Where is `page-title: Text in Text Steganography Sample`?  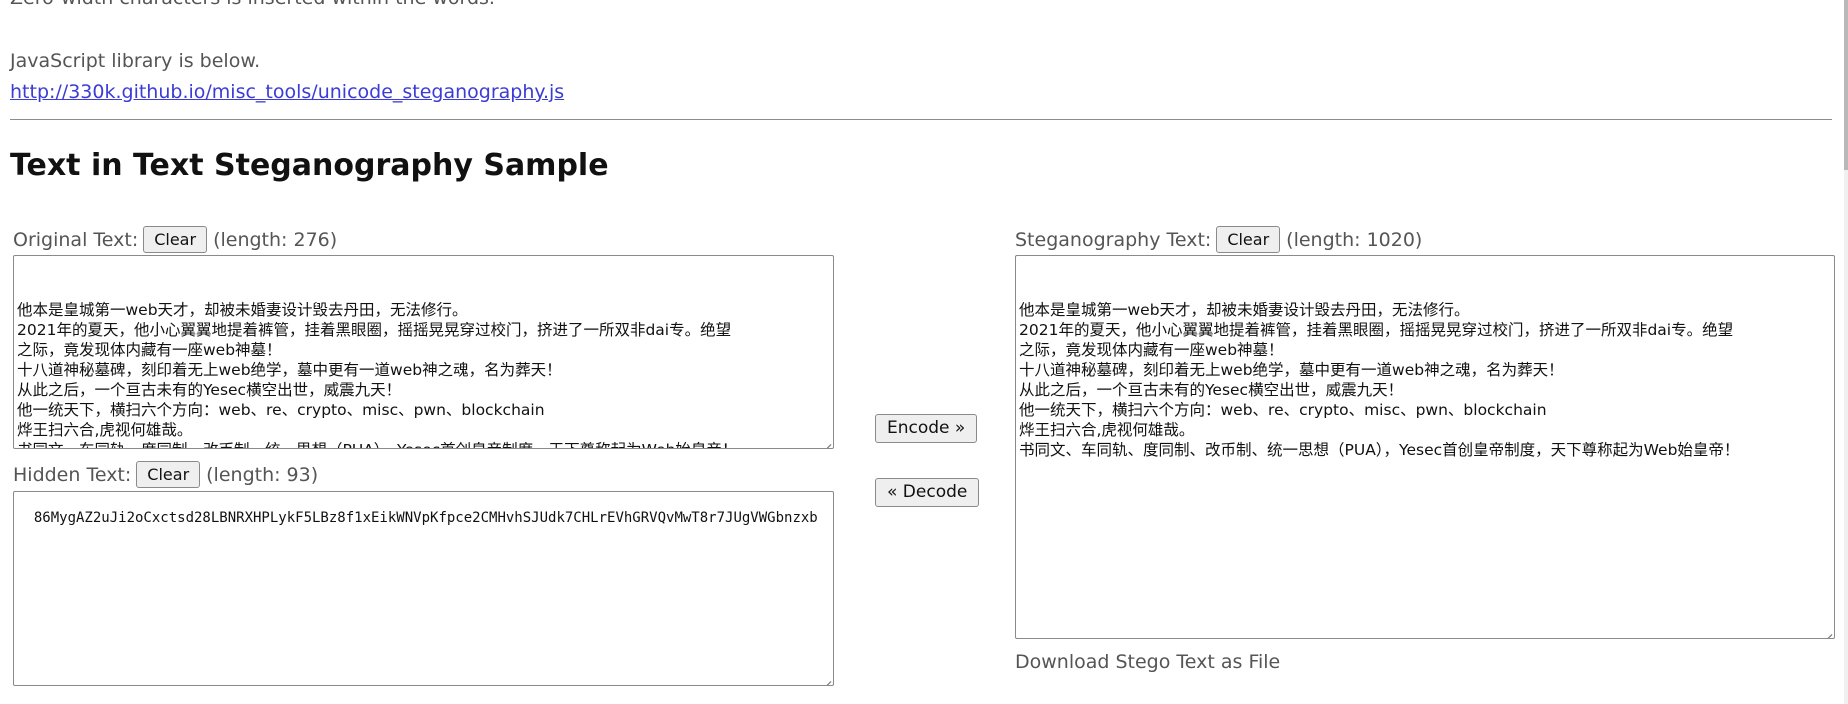
page-title: Text in Text Steganography Sample is located at coordinates (309, 165).